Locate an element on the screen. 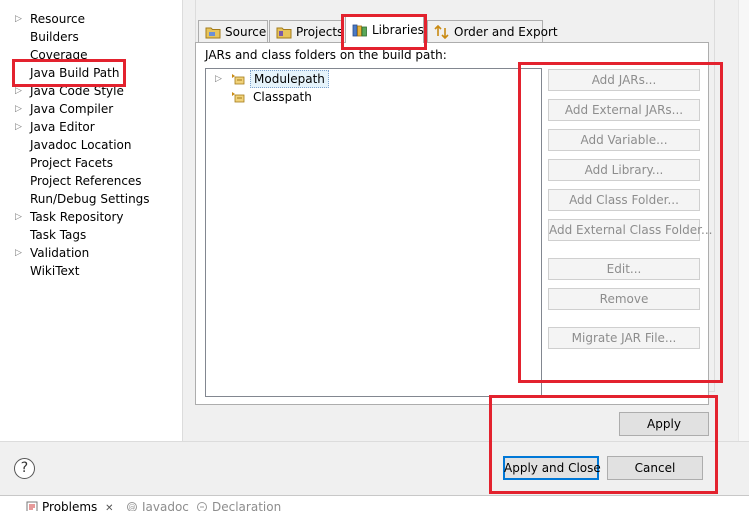 The image size is (749, 511). nav-item-label: Java Editor is located at coordinates (62, 127).